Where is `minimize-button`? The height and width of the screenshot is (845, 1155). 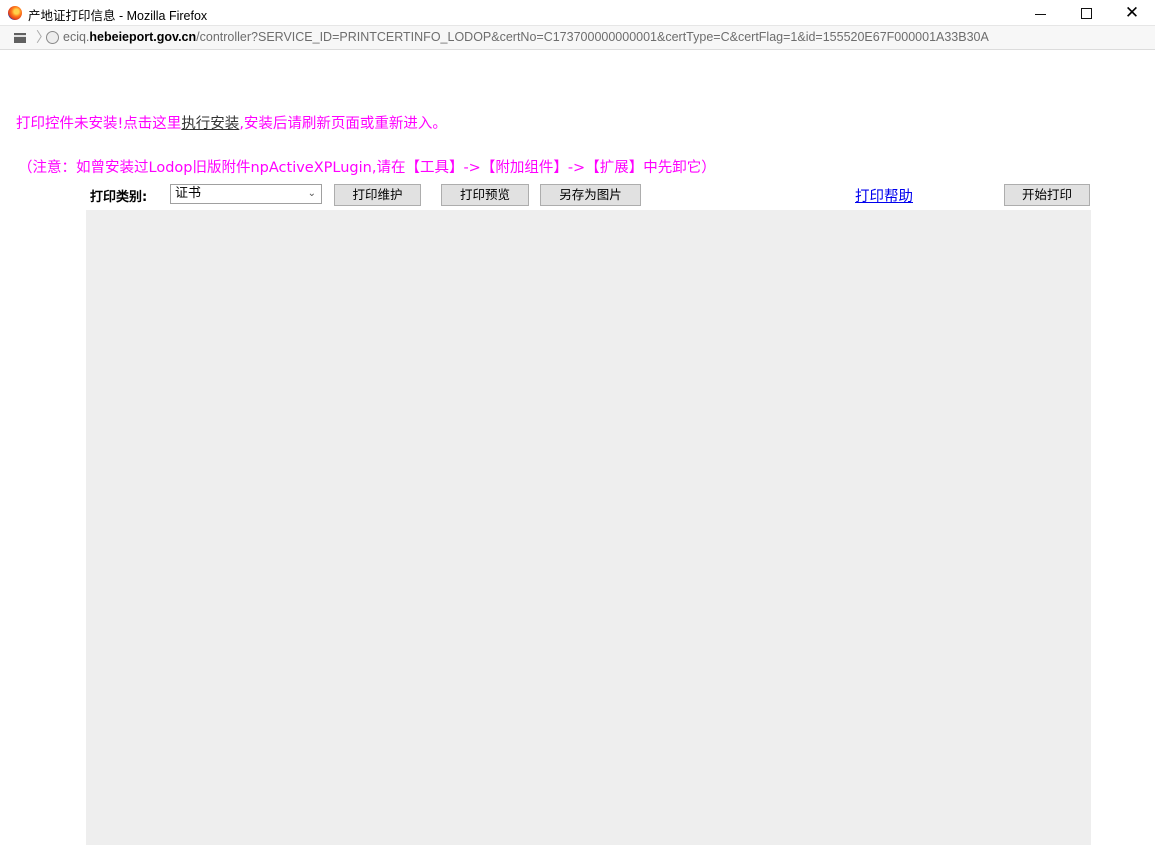 minimize-button is located at coordinates (1040, 13).